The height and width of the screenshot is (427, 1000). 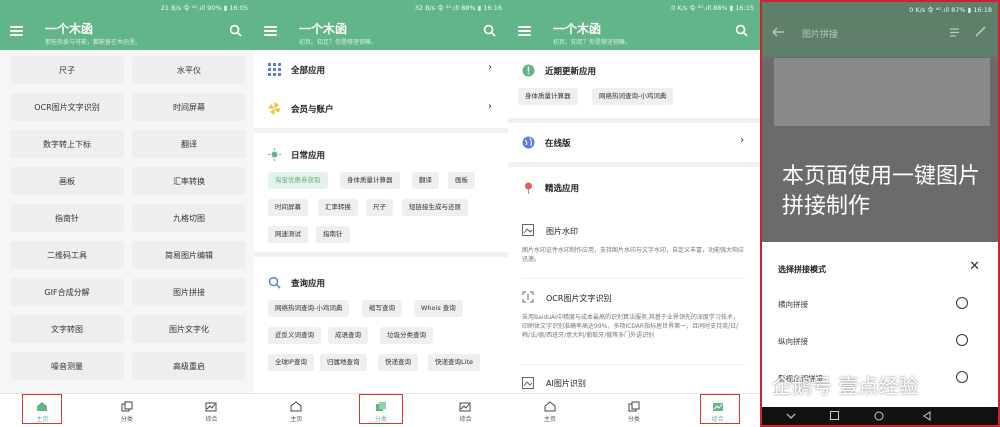 What do you see at coordinates (67, 292) in the screenshot?
I see `tool-button: GIF合成分解` at bounding box center [67, 292].